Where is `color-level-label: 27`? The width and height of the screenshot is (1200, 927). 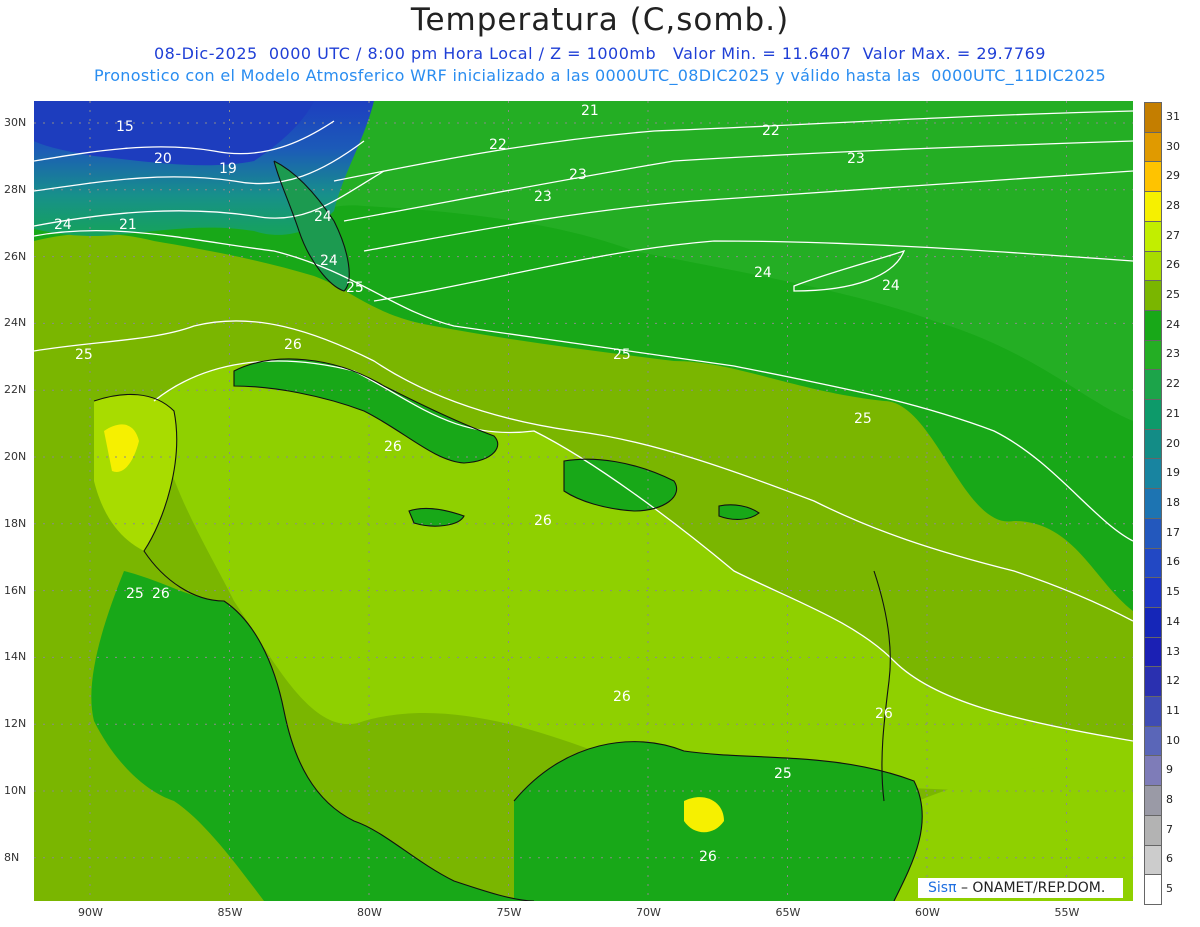 color-level-label: 27 is located at coordinates (1173, 235).